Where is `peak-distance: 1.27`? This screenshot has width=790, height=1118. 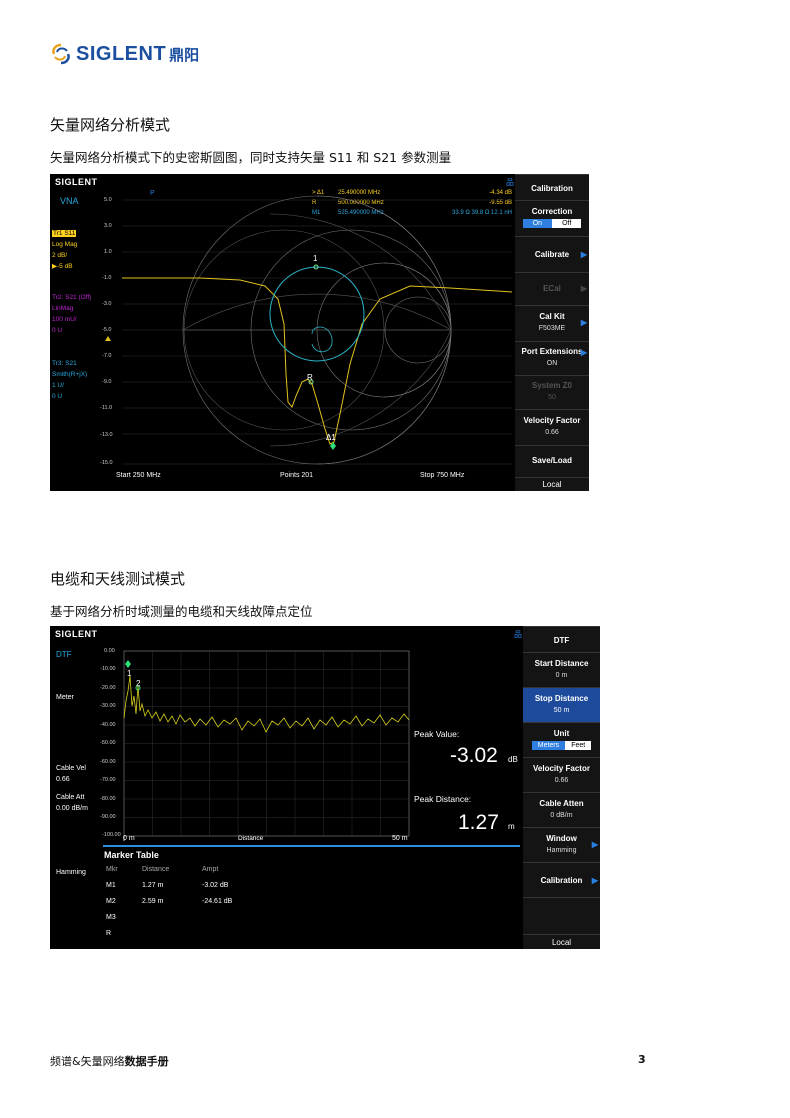
peak-distance: 1.27 is located at coordinates (478, 822).